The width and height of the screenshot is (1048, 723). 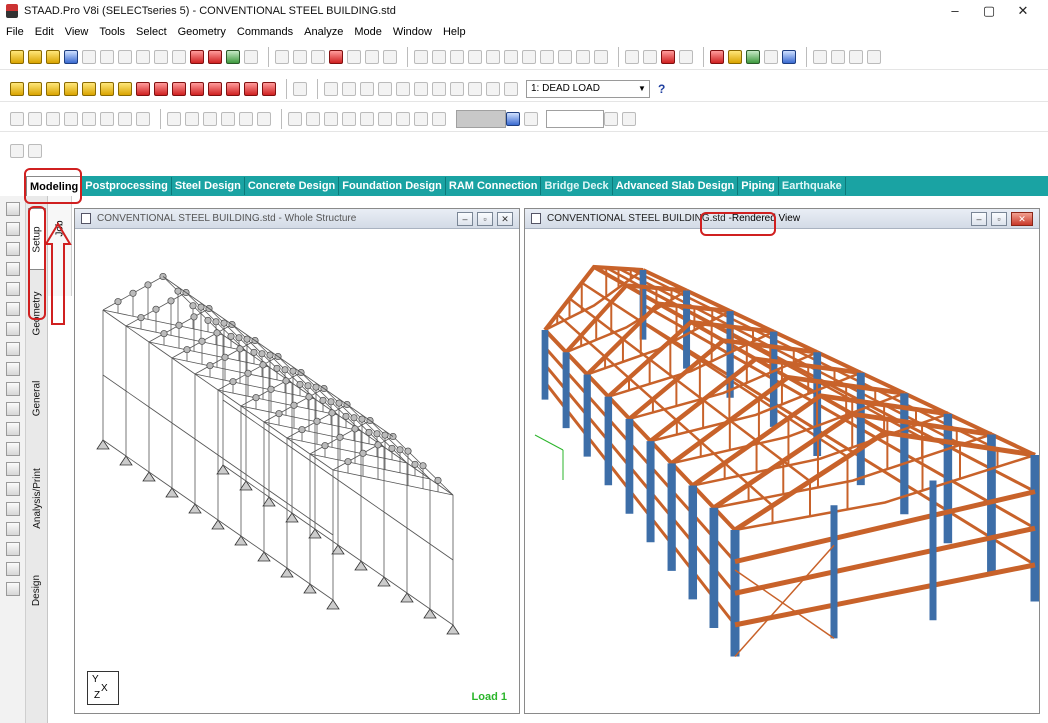 I want to click on snap-grid-icon, so click(x=12, y=449).